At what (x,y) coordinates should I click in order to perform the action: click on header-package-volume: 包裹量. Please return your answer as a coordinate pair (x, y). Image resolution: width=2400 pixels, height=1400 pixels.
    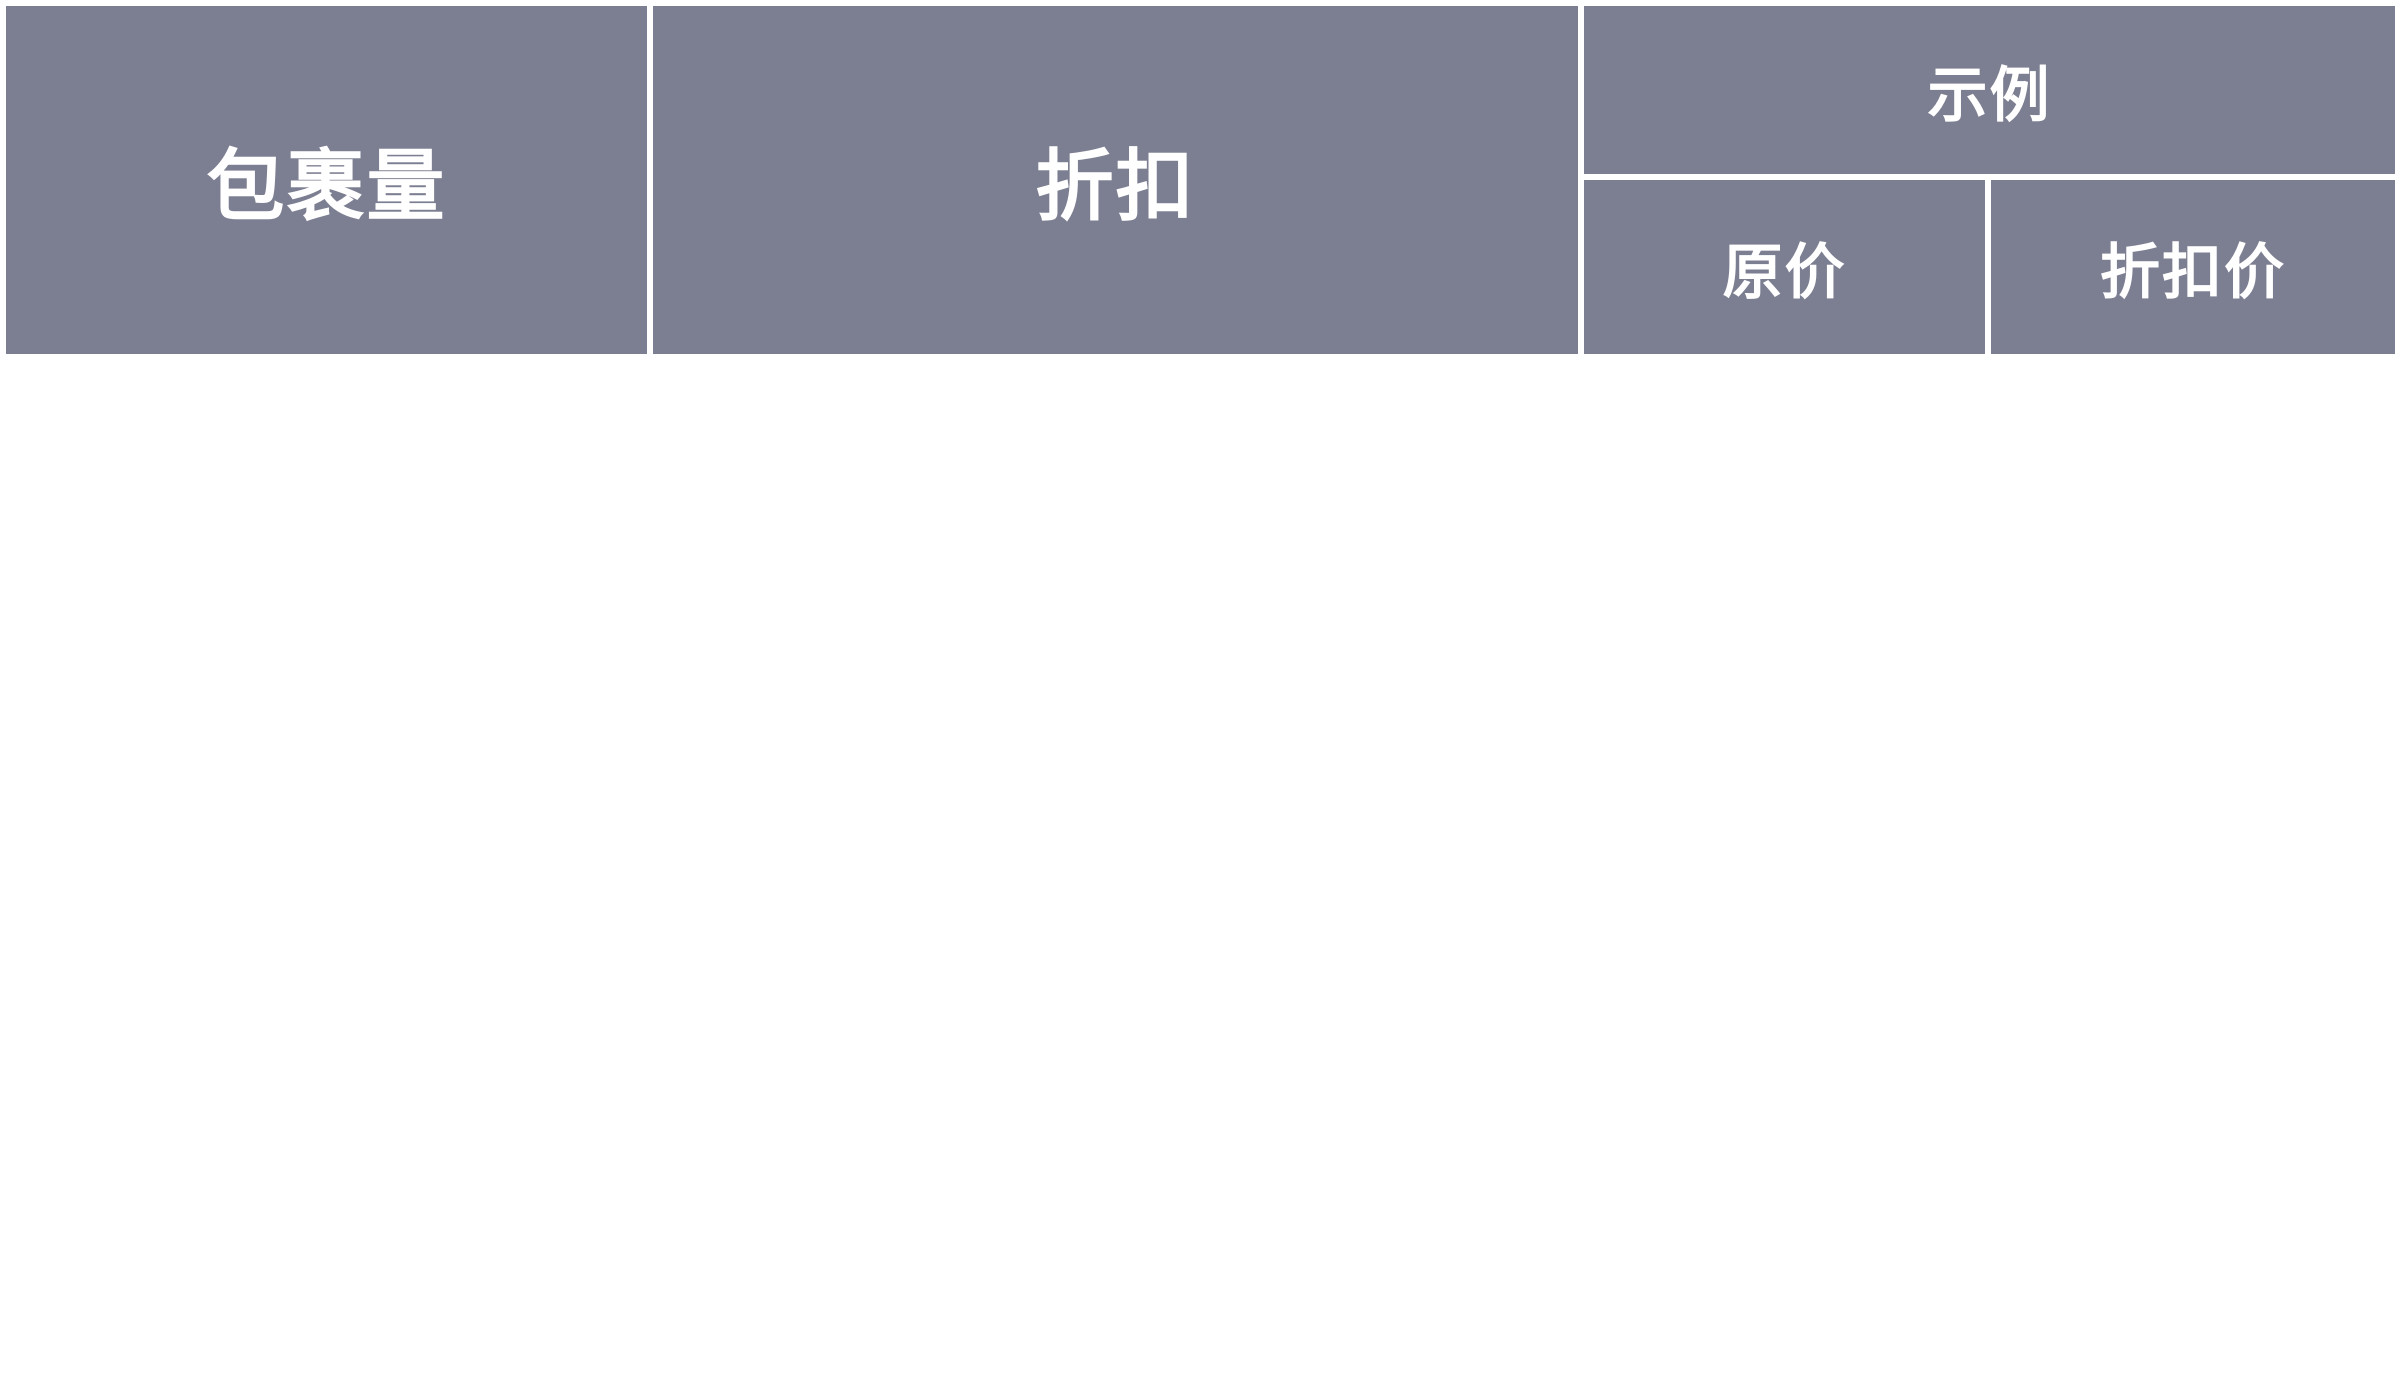
    Looking at the image, I should click on (326, 180).